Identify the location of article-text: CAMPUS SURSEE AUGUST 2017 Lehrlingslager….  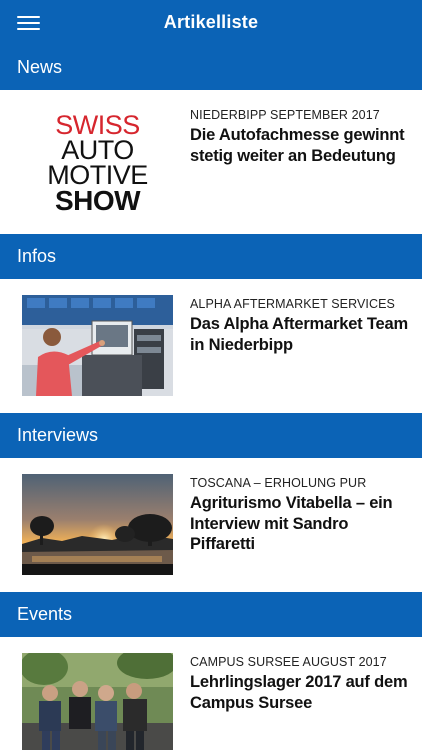
(300, 683).